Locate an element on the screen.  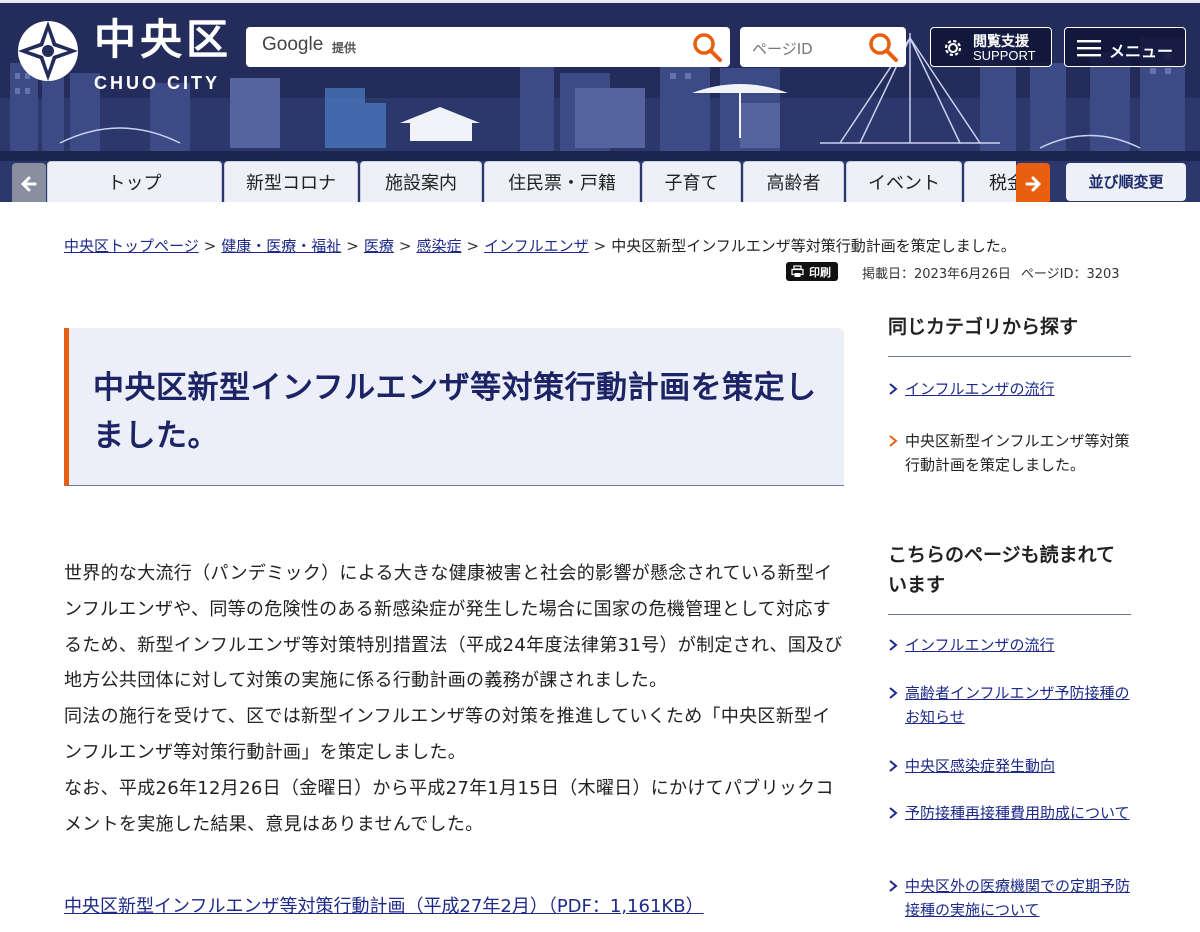
sidebar-item-influenza-trend: インフルエンザの流行 is located at coordinates (1009, 389).